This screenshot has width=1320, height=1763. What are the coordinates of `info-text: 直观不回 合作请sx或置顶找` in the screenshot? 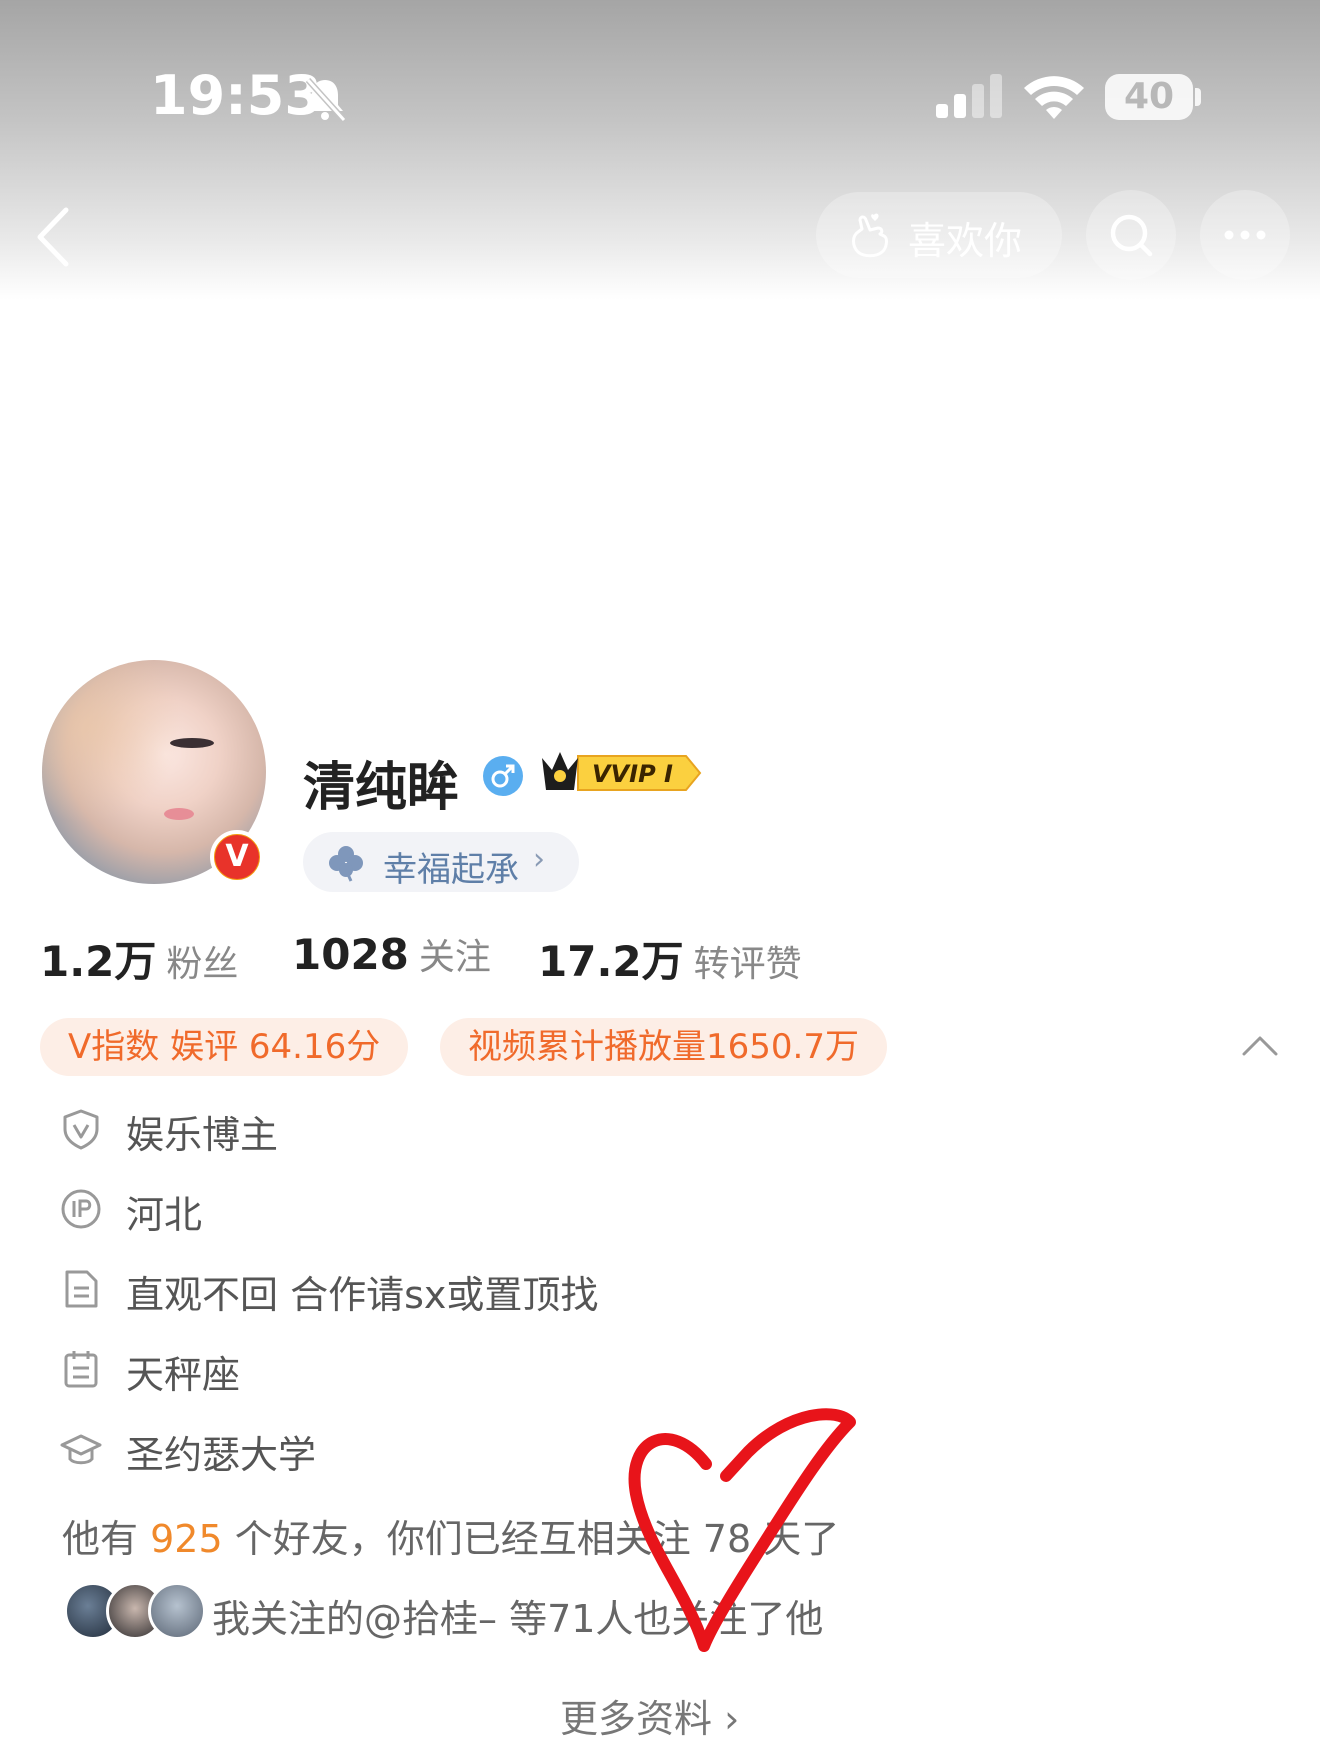 It's located at (362, 1295).